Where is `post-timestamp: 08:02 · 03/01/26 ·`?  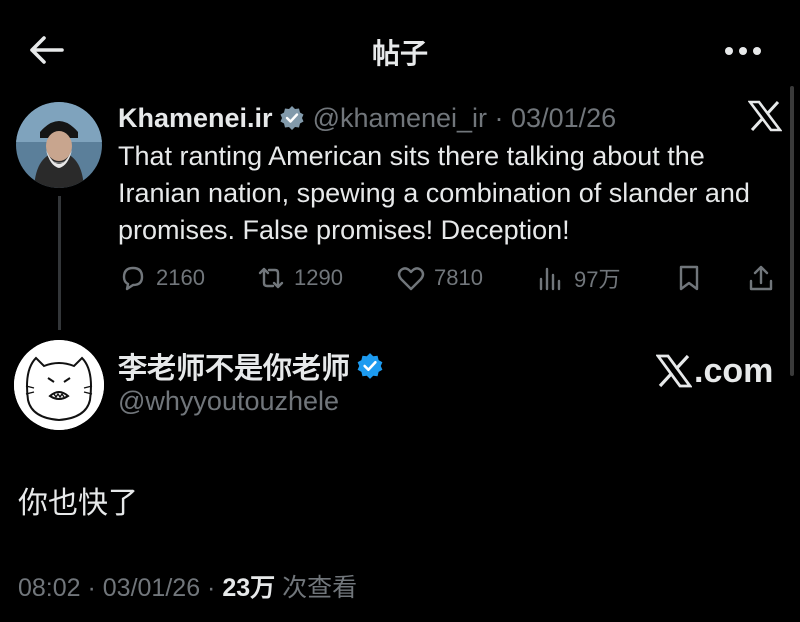
post-timestamp: 08:02 · 03/01/26 · is located at coordinates (120, 588).